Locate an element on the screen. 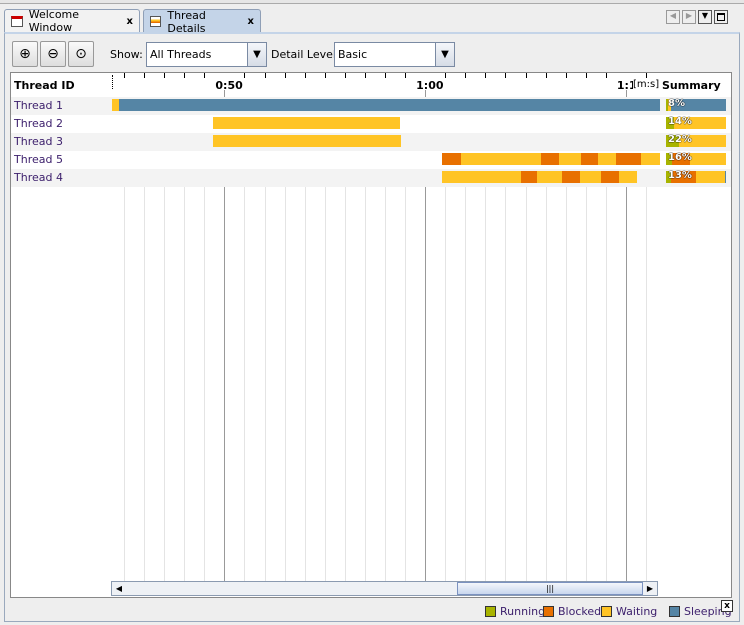  legend-label: Blocked is located at coordinates (580, 611).